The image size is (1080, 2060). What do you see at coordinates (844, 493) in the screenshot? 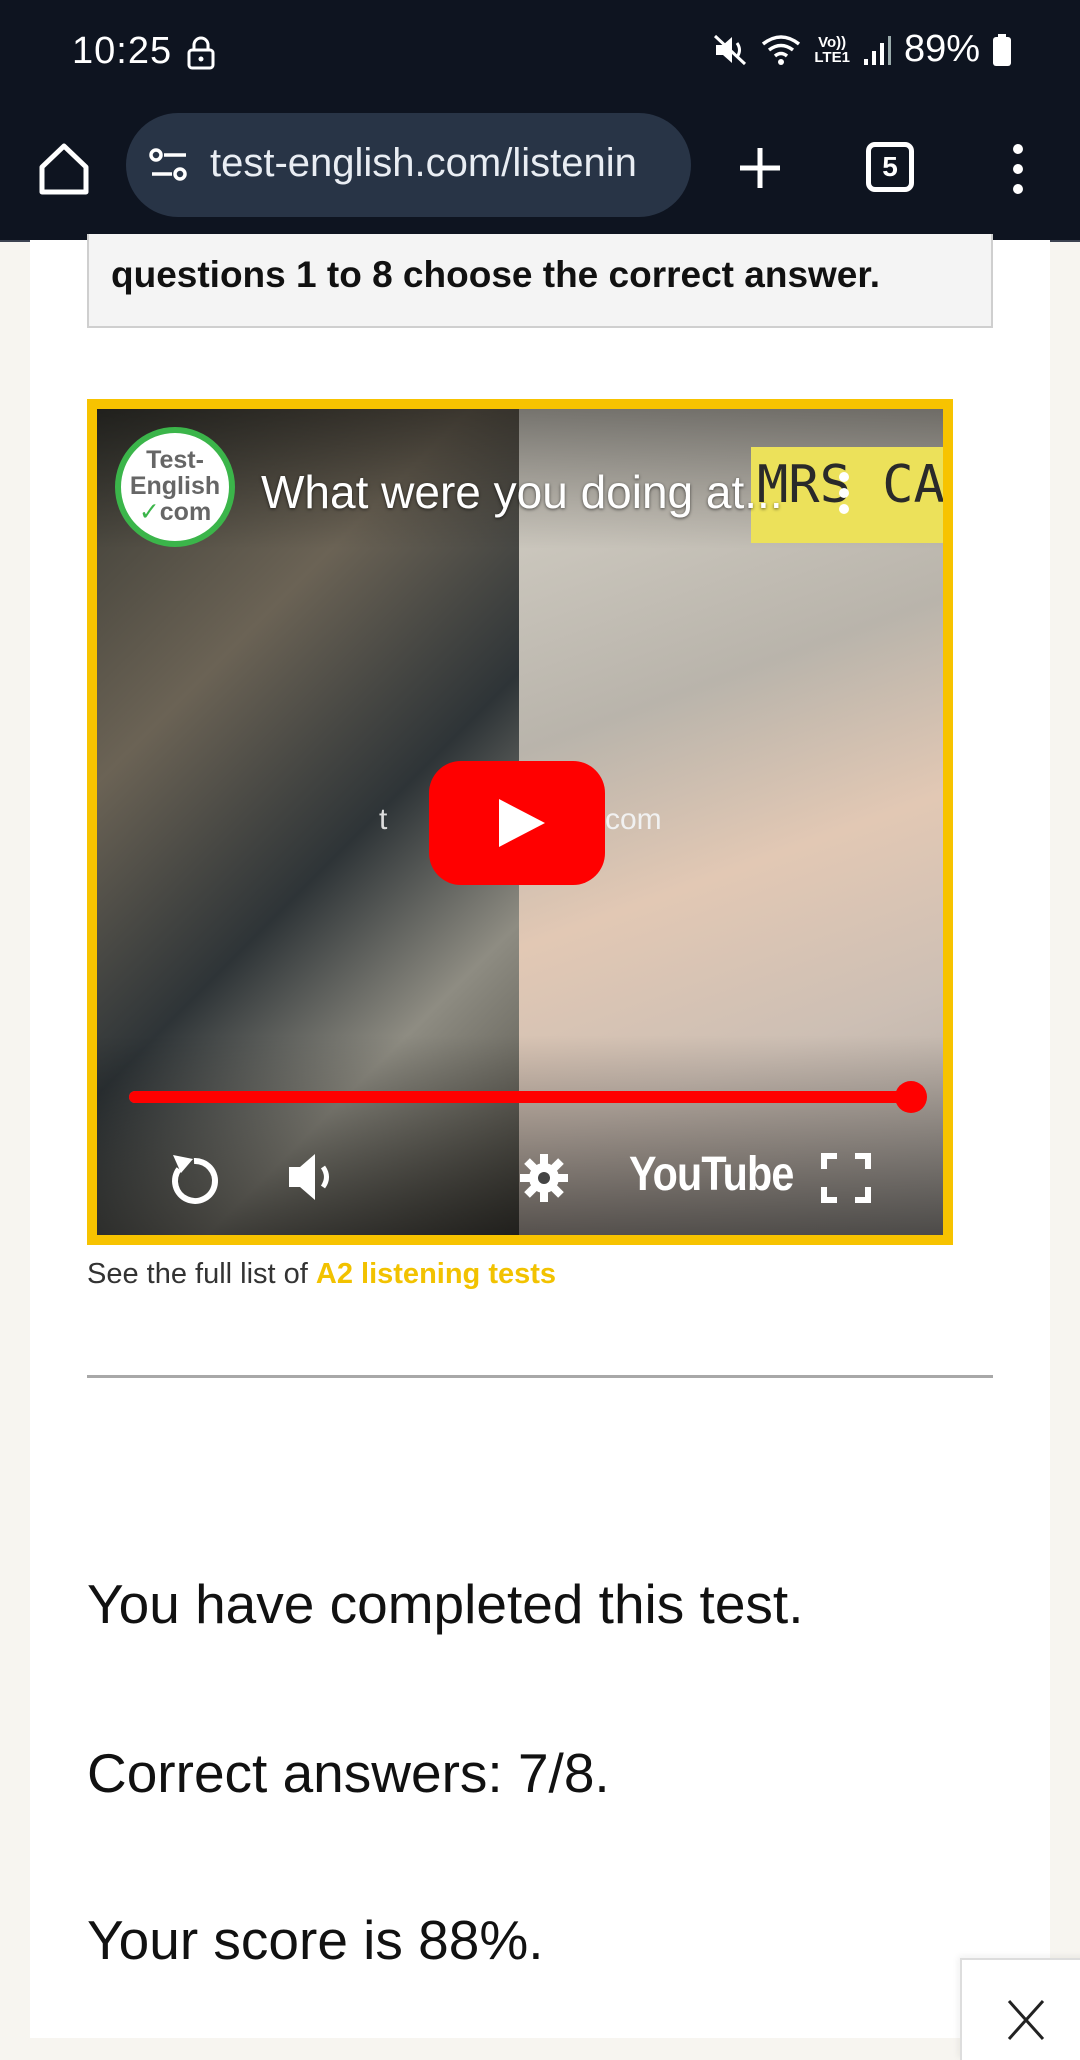
I see `video-more-icon` at bounding box center [844, 493].